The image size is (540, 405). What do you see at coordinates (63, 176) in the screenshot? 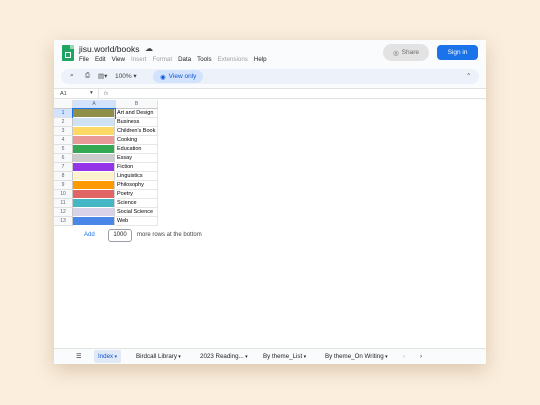
I see `row-header: 8` at bounding box center [63, 176].